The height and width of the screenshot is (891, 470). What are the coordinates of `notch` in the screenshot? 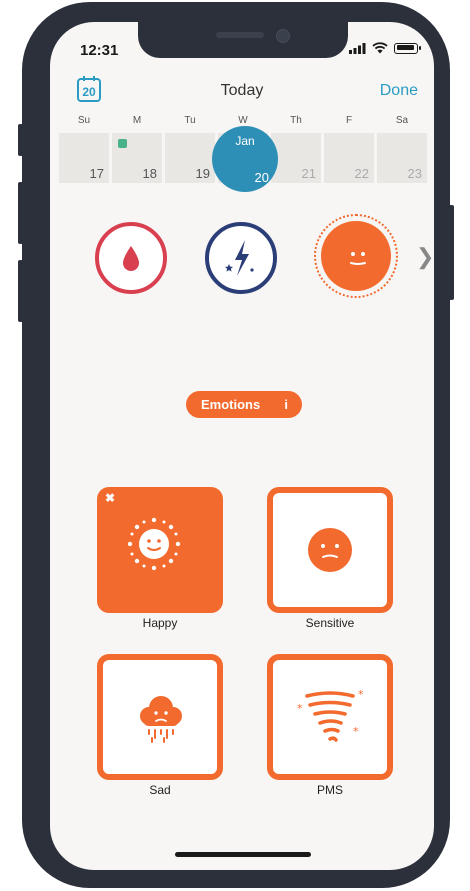 It's located at (243, 40).